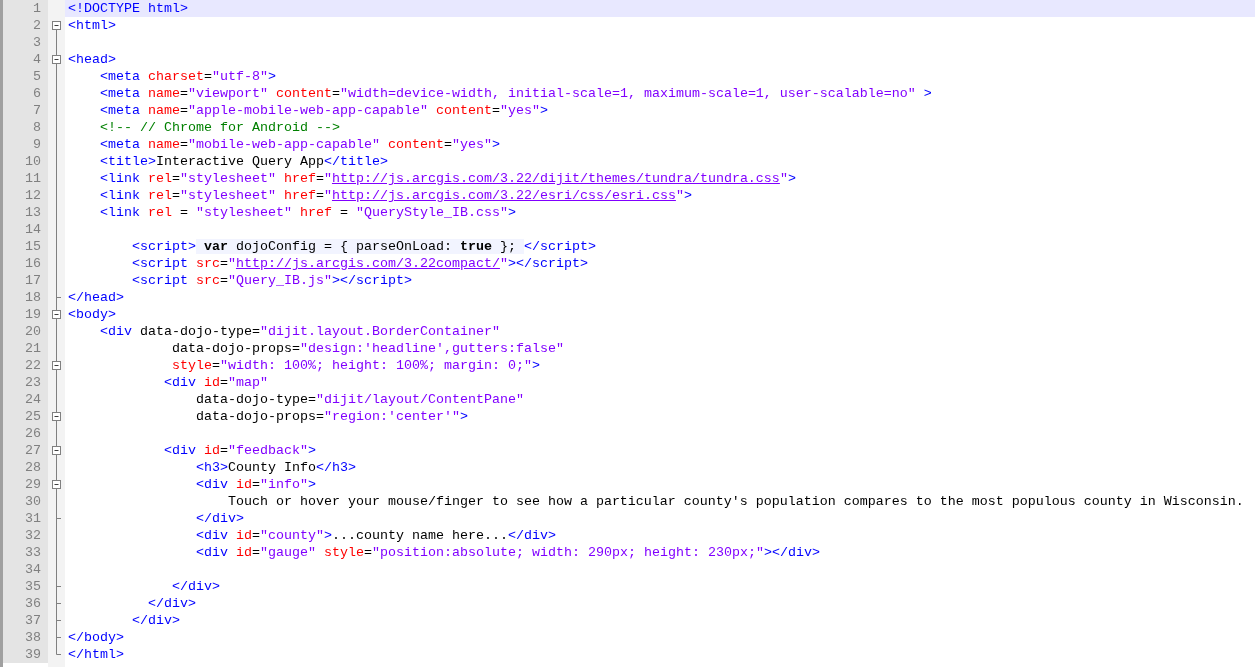  What do you see at coordinates (25, 178) in the screenshot?
I see `line-number: 11` at bounding box center [25, 178].